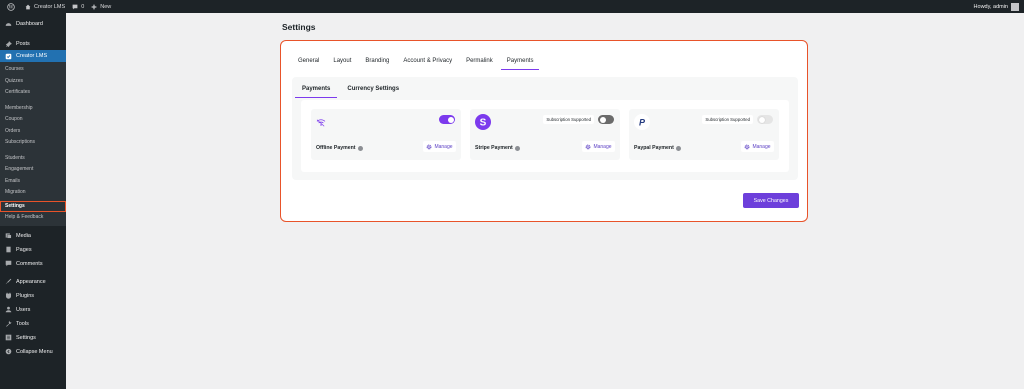 The image size is (1024, 389). What do you see at coordinates (23, 235) in the screenshot?
I see `menu-media-label: Media` at bounding box center [23, 235].